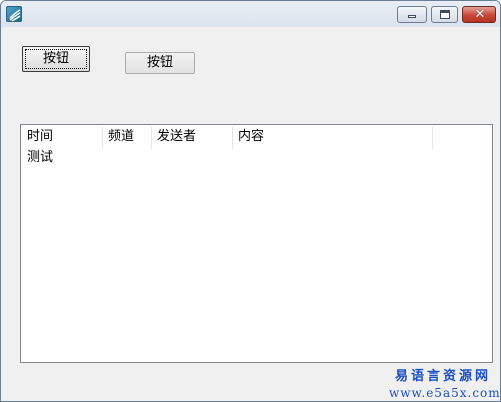  What do you see at coordinates (160, 63) in the screenshot?
I see `button-2: 按钮` at bounding box center [160, 63].